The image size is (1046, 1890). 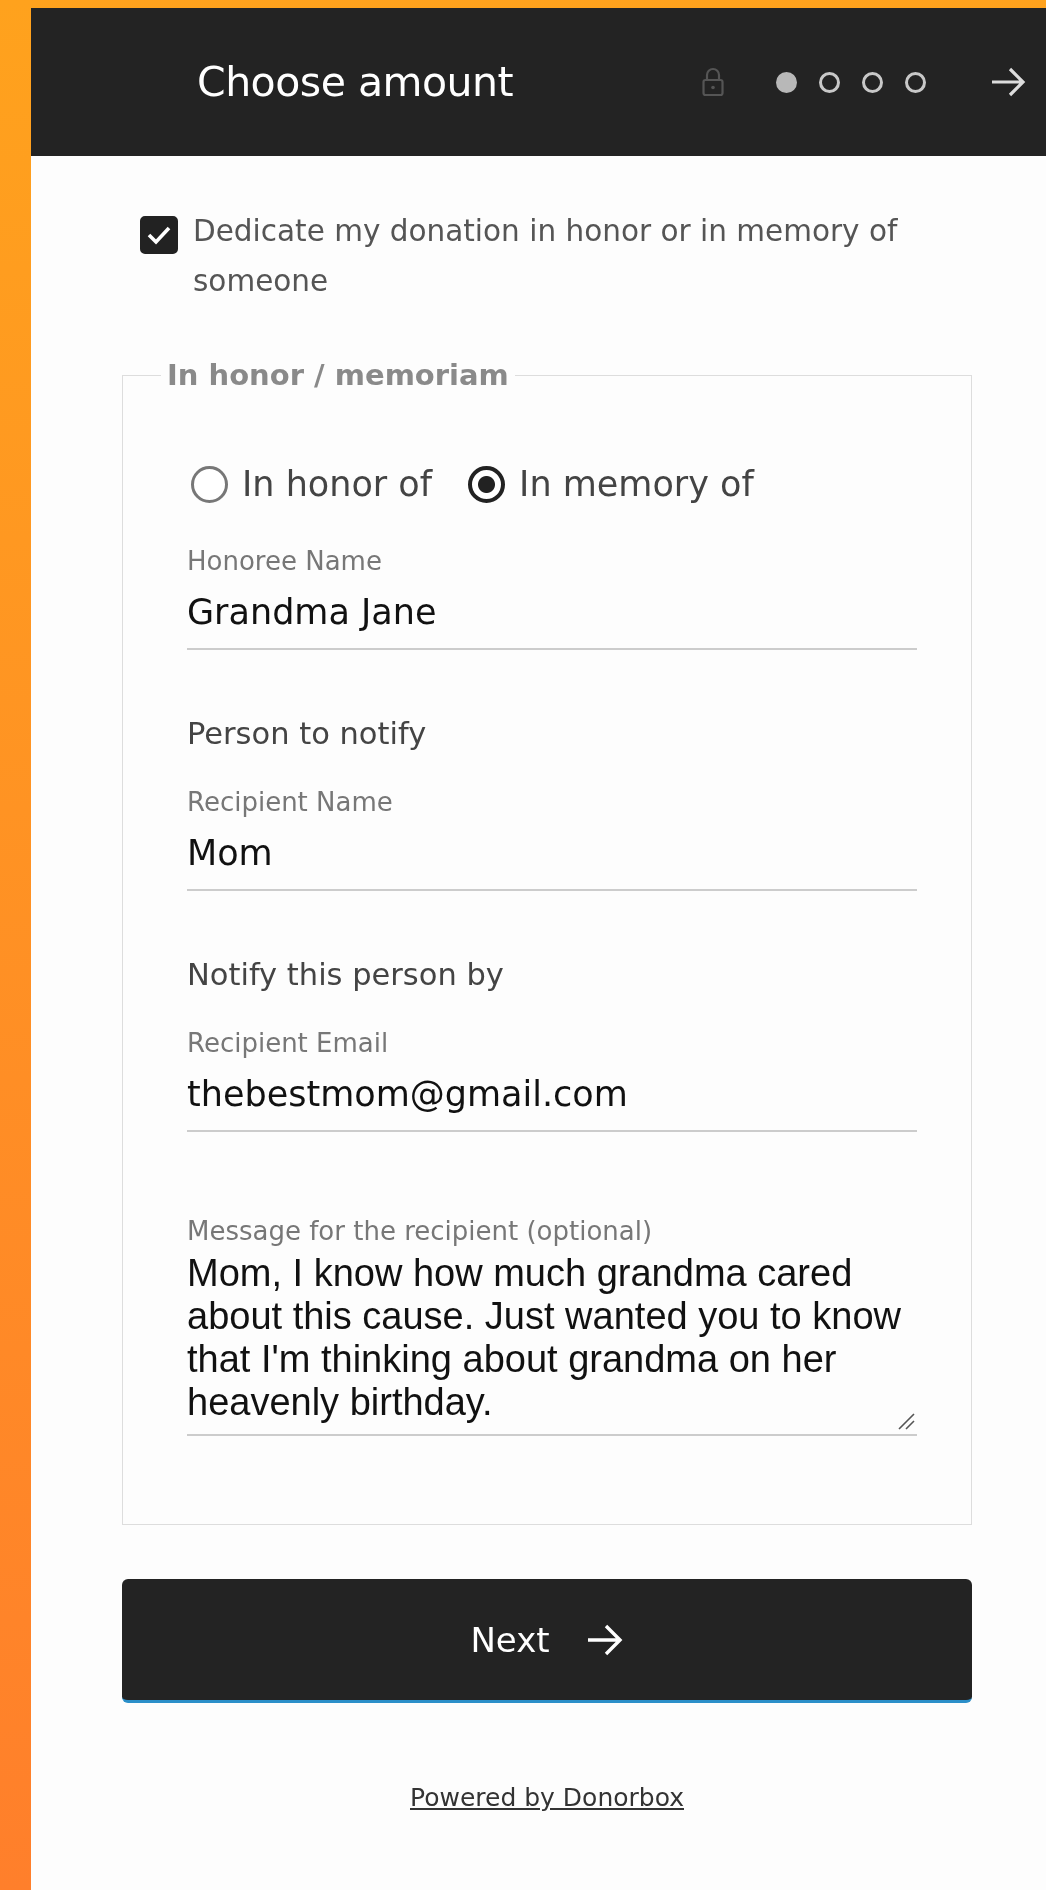 I want to click on field-label: Recipient Email, so click(x=288, y=1043).